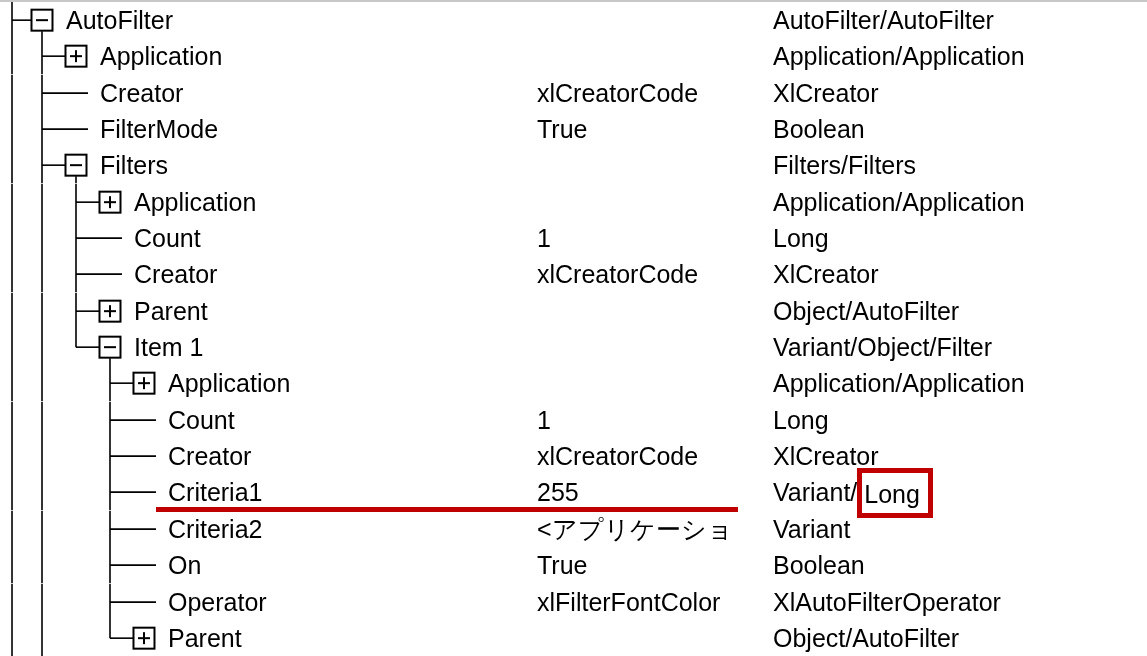 The image size is (1147, 656). Describe the element at coordinates (845, 166) in the screenshot. I see `property-type: Filters/Filters` at that location.